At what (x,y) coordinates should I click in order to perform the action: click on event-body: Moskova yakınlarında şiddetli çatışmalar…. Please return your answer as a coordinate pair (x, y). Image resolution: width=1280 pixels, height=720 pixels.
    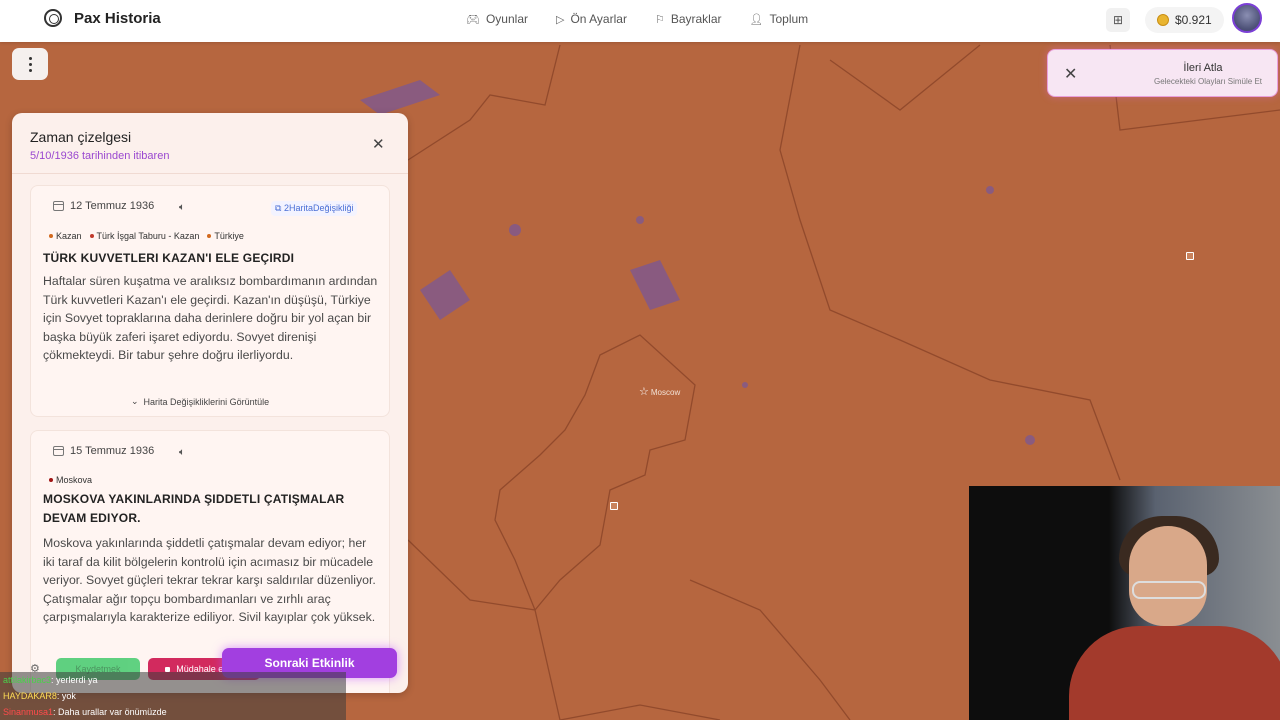
    Looking at the image, I should click on (209, 580).